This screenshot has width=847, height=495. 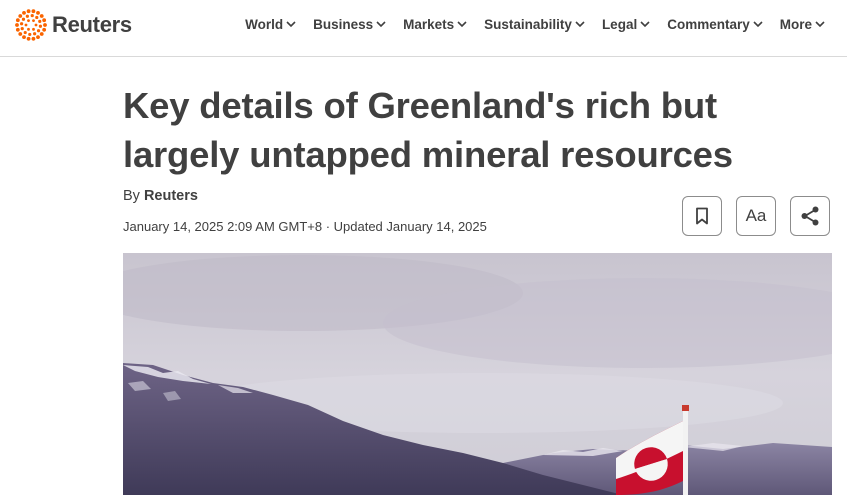 I want to click on nav-sustainability: Sustainability, so click(x=534, y=24).